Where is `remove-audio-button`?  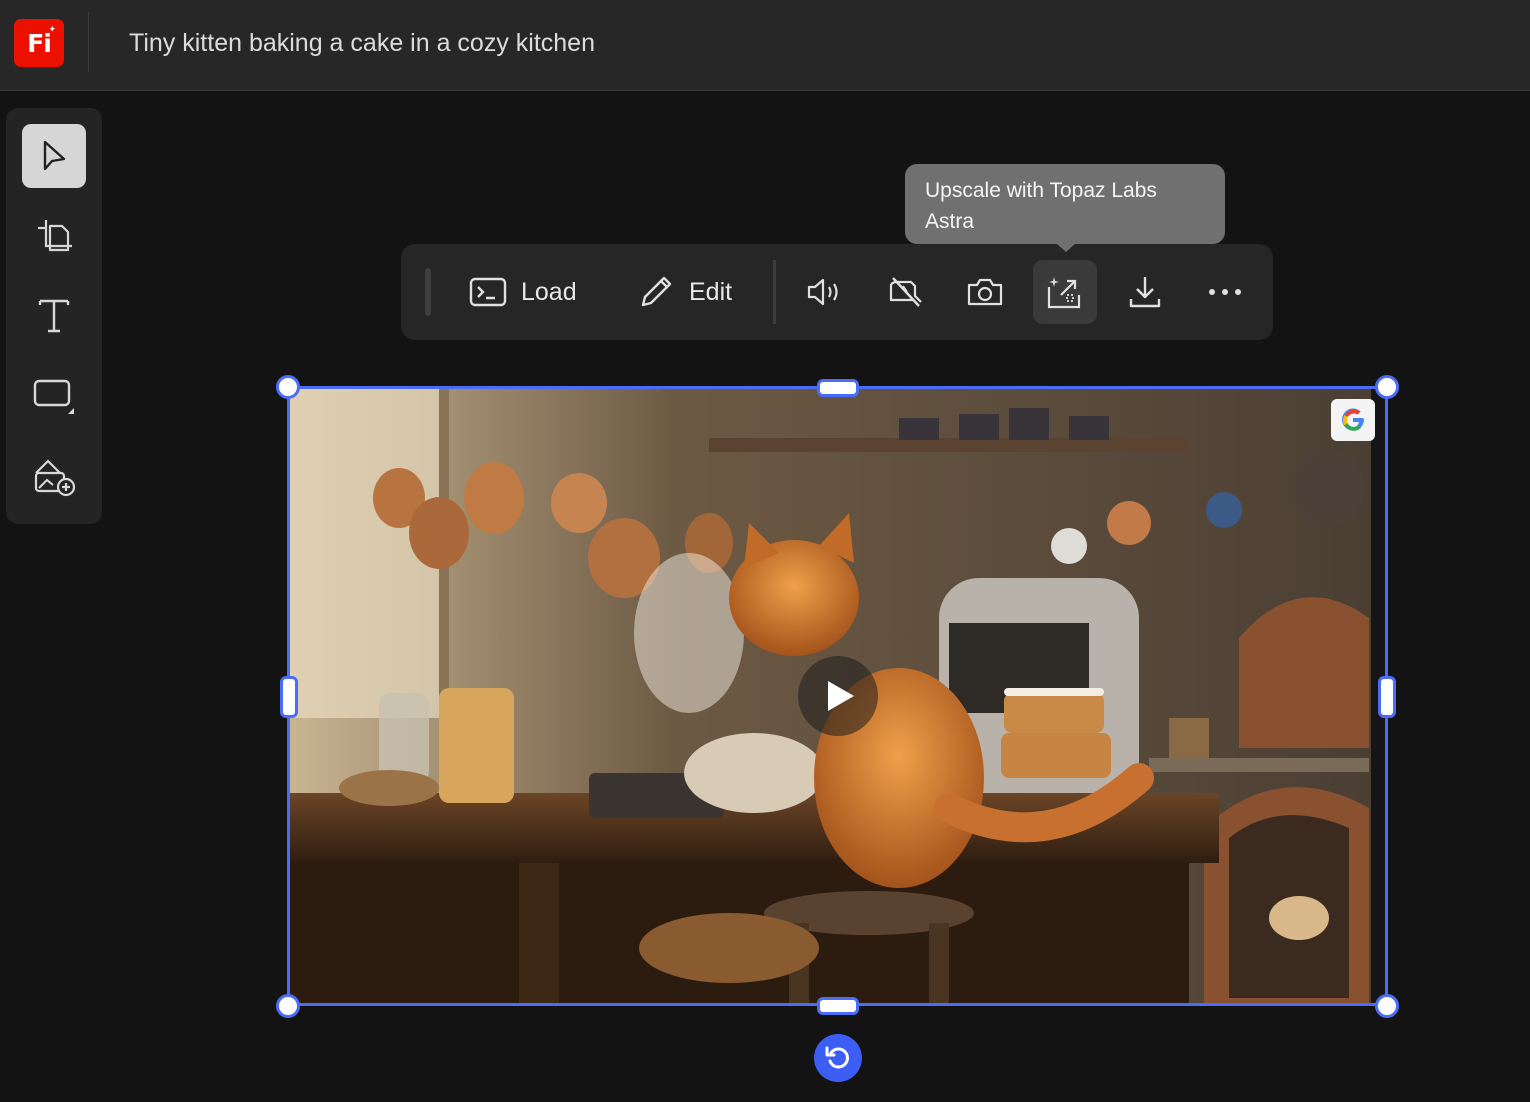 remove-audio-button is located at coordinates (905, 292).